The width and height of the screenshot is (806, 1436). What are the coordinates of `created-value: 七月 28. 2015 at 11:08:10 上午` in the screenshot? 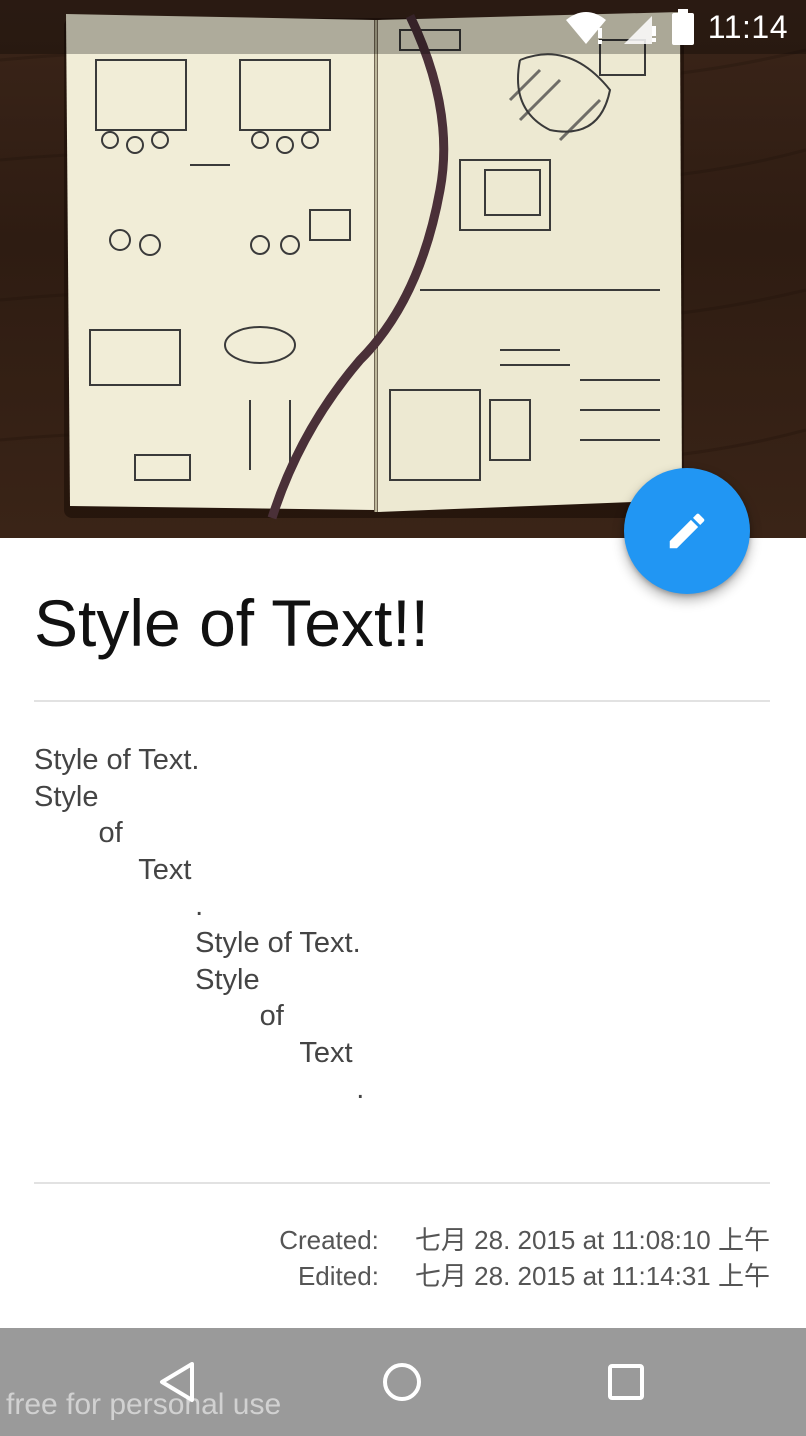 It's located at (592, 1240).